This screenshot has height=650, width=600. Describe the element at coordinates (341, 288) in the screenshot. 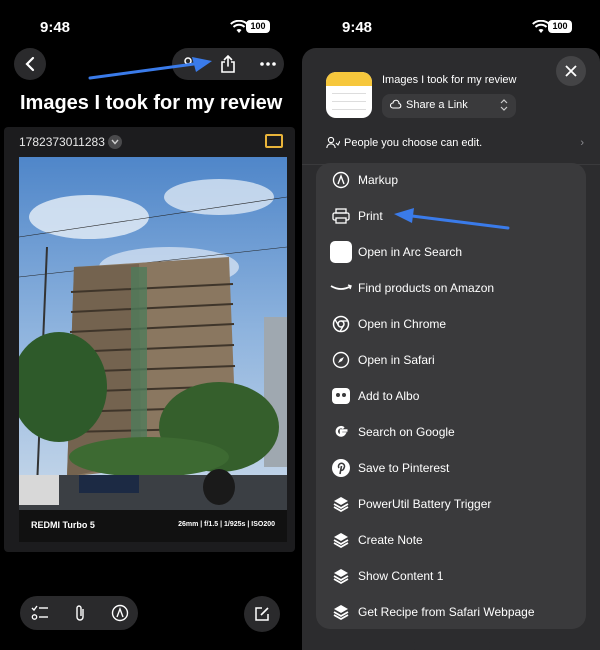

I see `amazon-icon` at that location.